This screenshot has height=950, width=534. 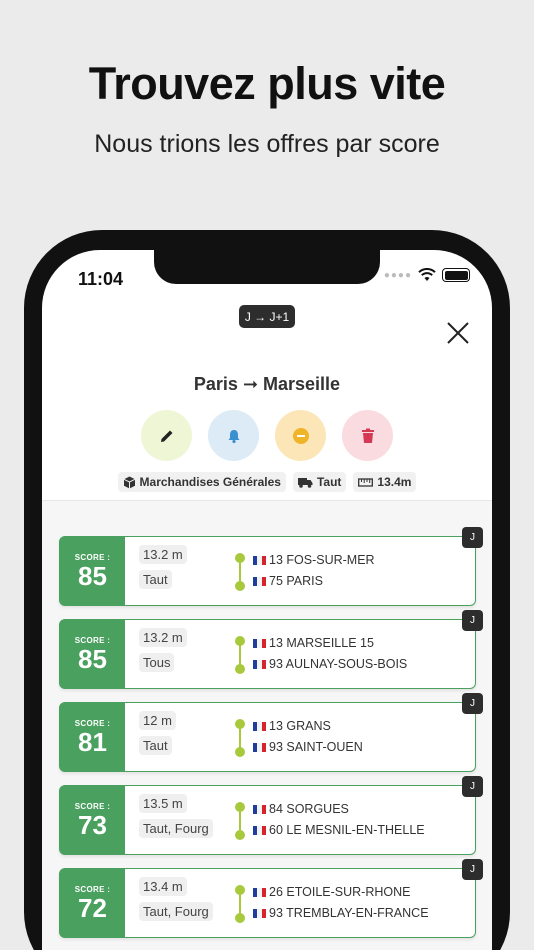 What do you see at coordinates (456, 275) in the screenshot?
I see `battery-icon` at bounding box center [456, 275].